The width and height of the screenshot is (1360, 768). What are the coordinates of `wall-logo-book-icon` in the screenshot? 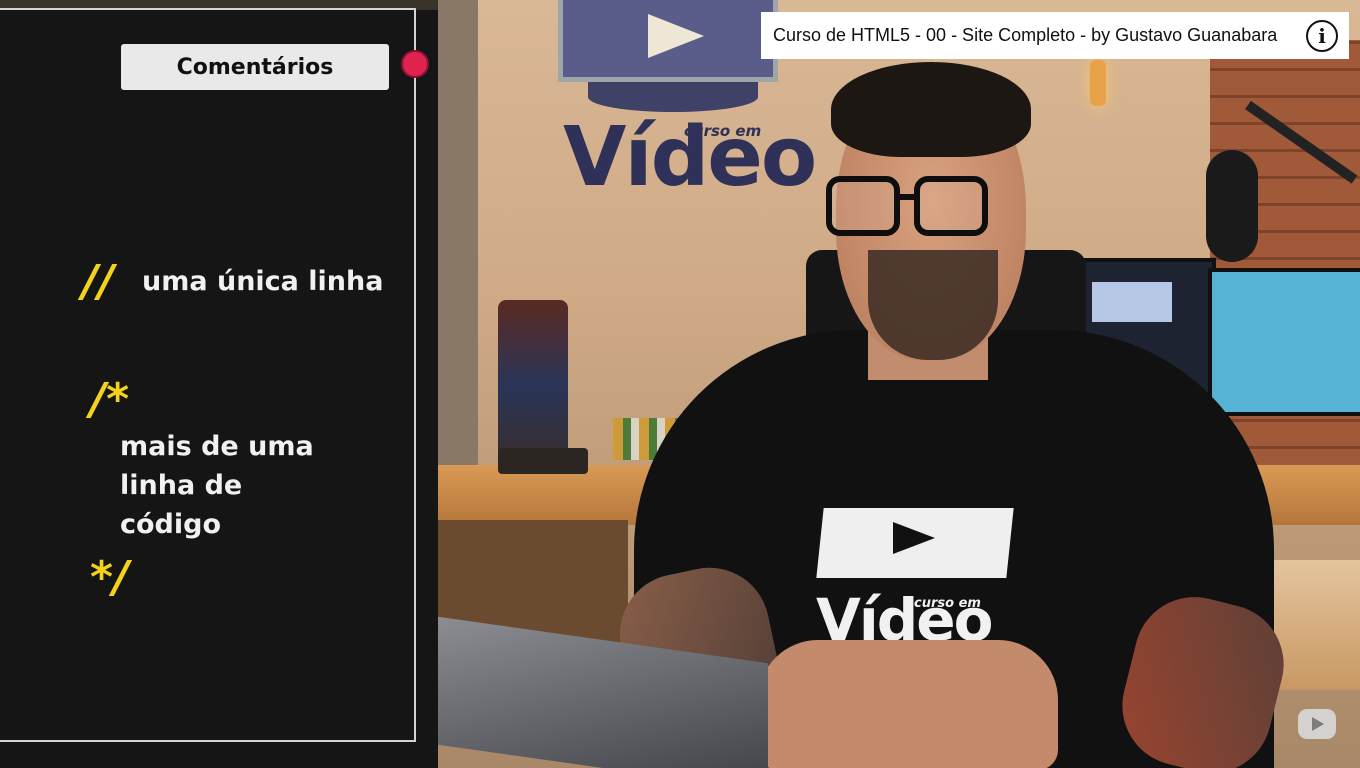 It's located at (673, 97).